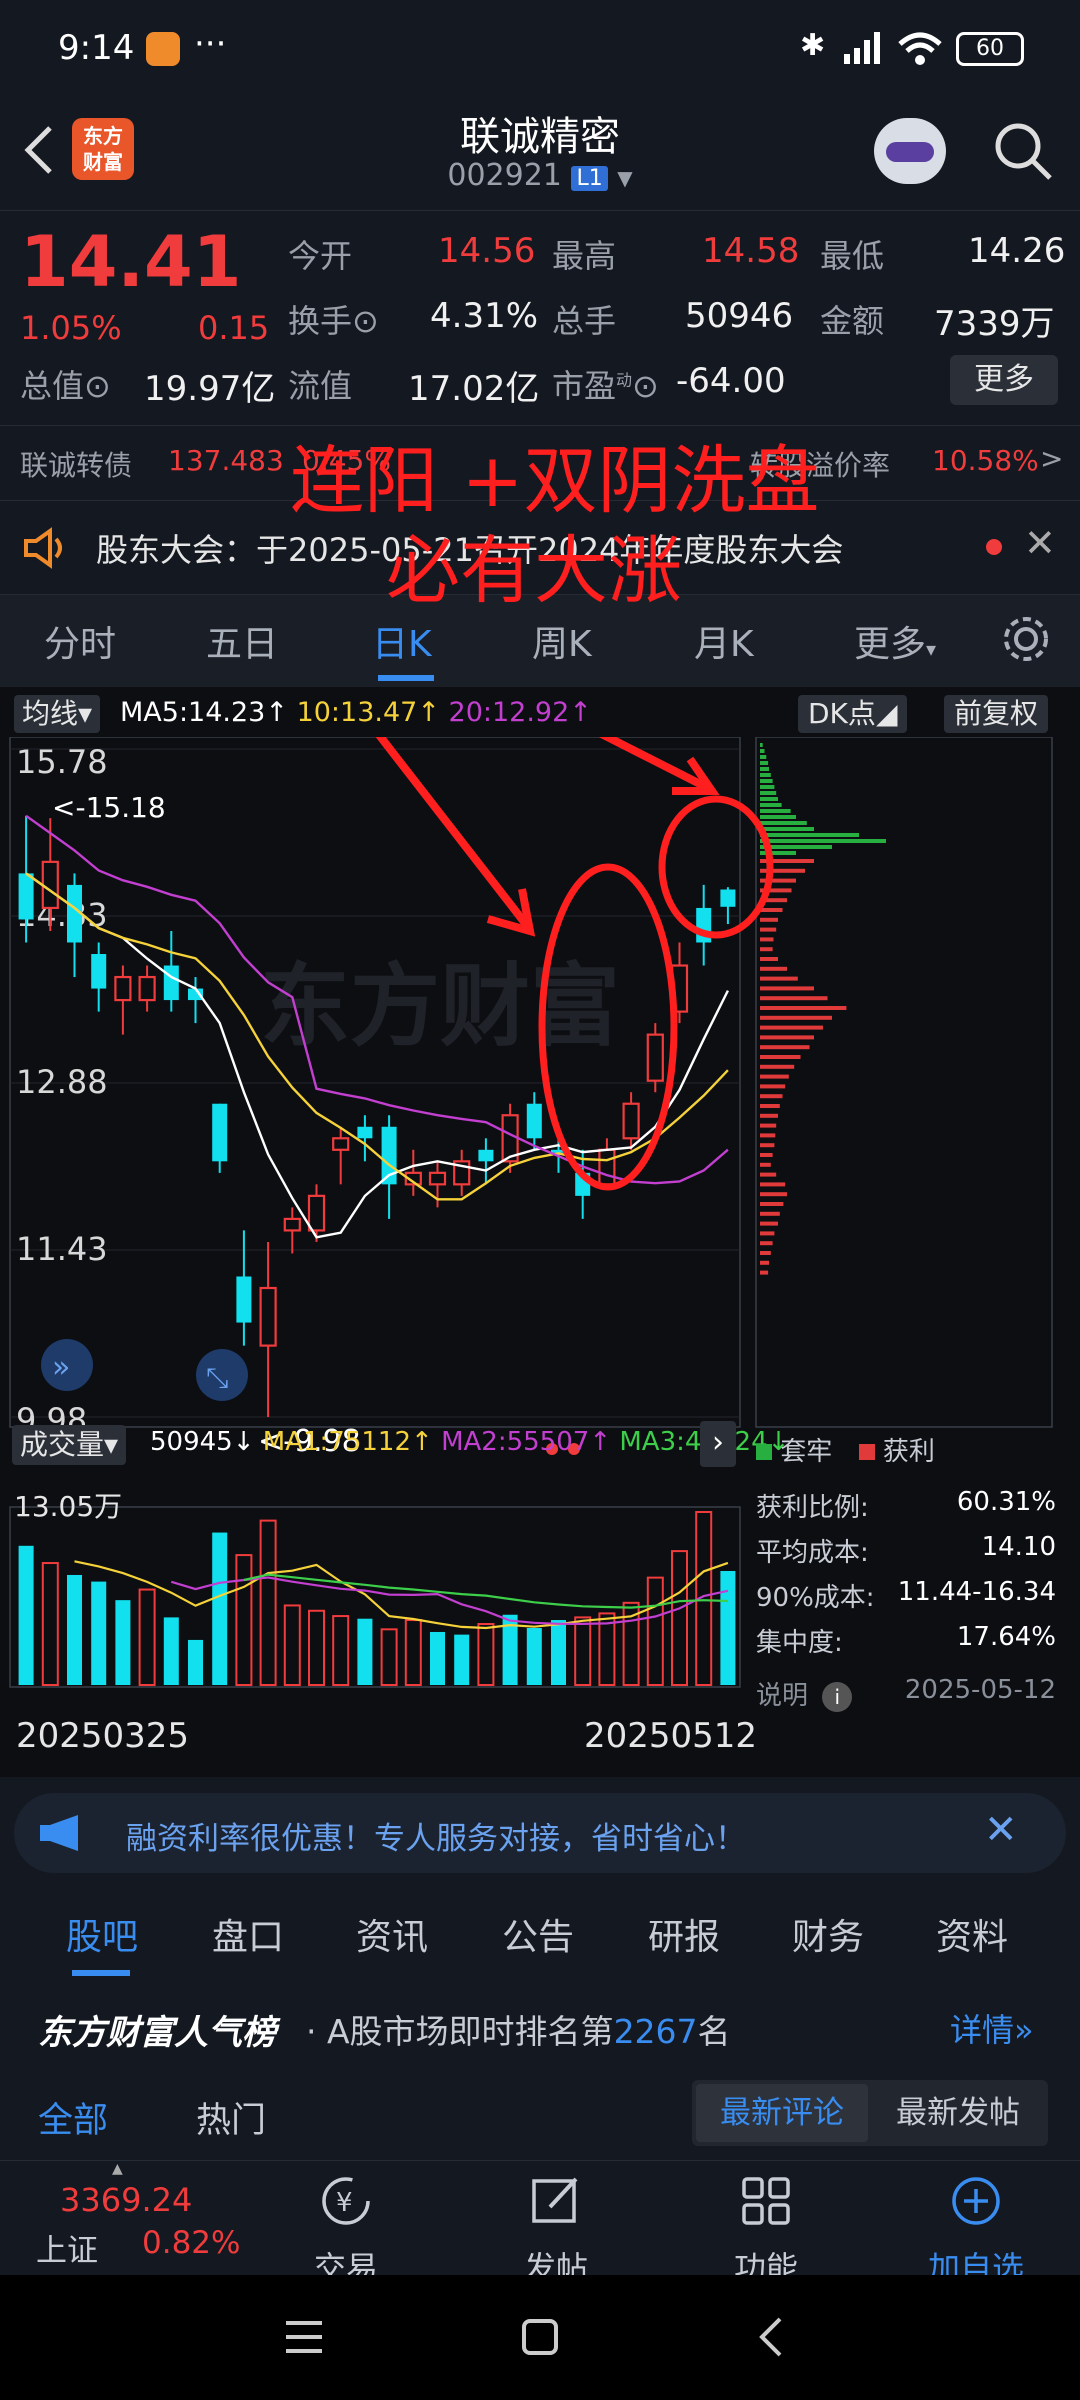  I want to click on change-amt: 0.15, so click(234, 328).